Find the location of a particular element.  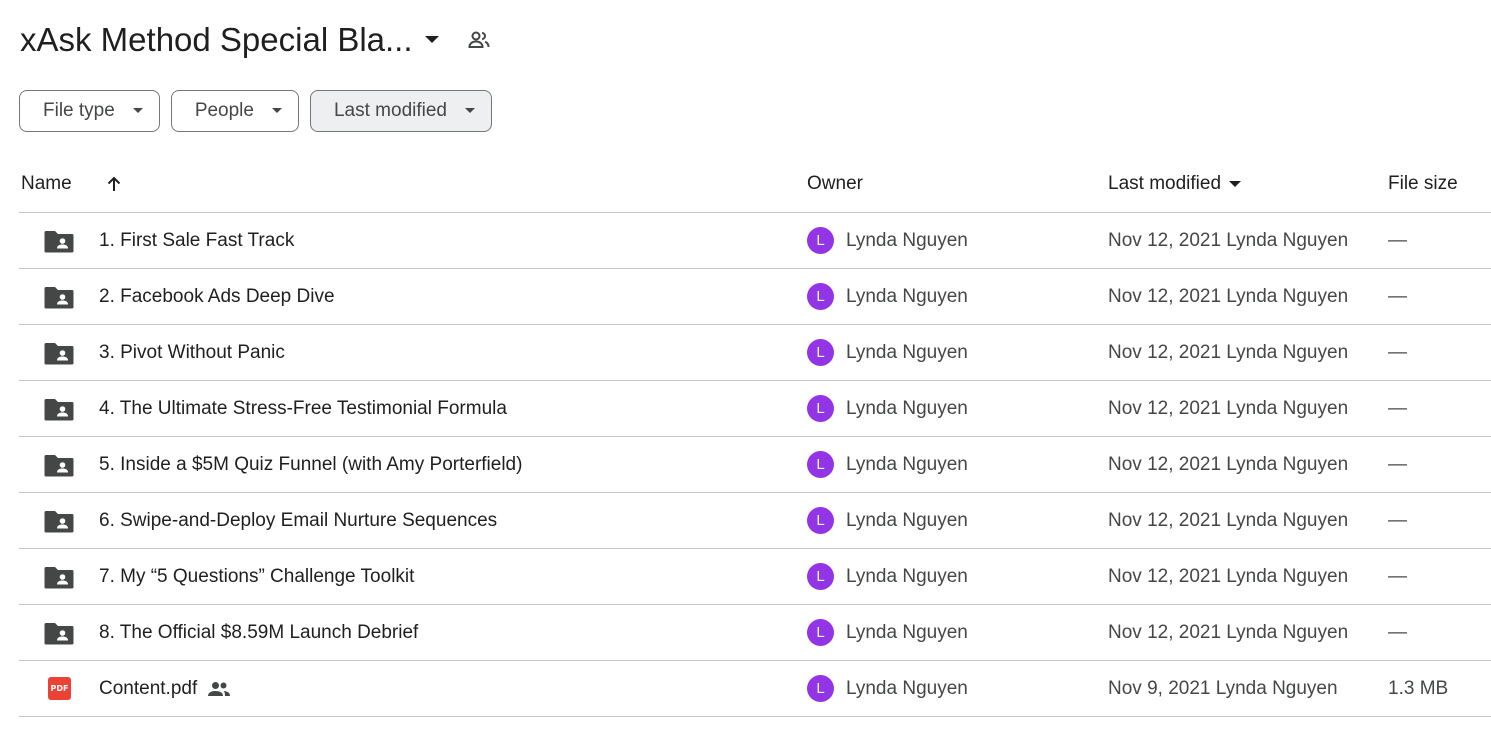

last-modified-cell: Nov 9, 2021 Lynda Nguyen is located at coordinates (1223, 688).